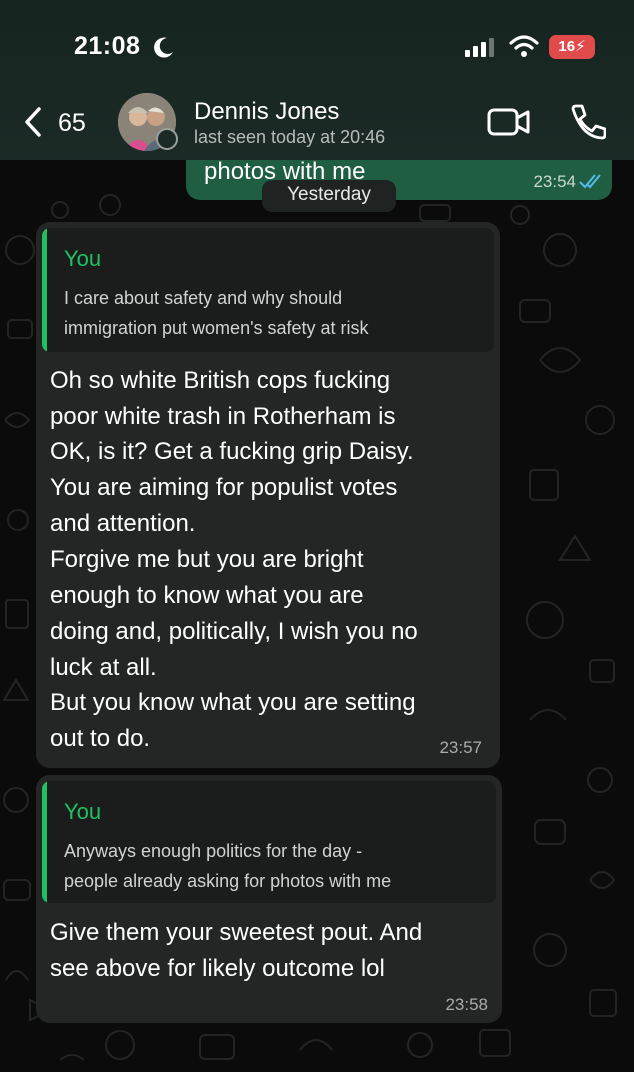 The height and width of the screenshot is (1072, 634). Describe the element at coordinates (163, 47) in the screenshot. I see `moon-icon` at that location.